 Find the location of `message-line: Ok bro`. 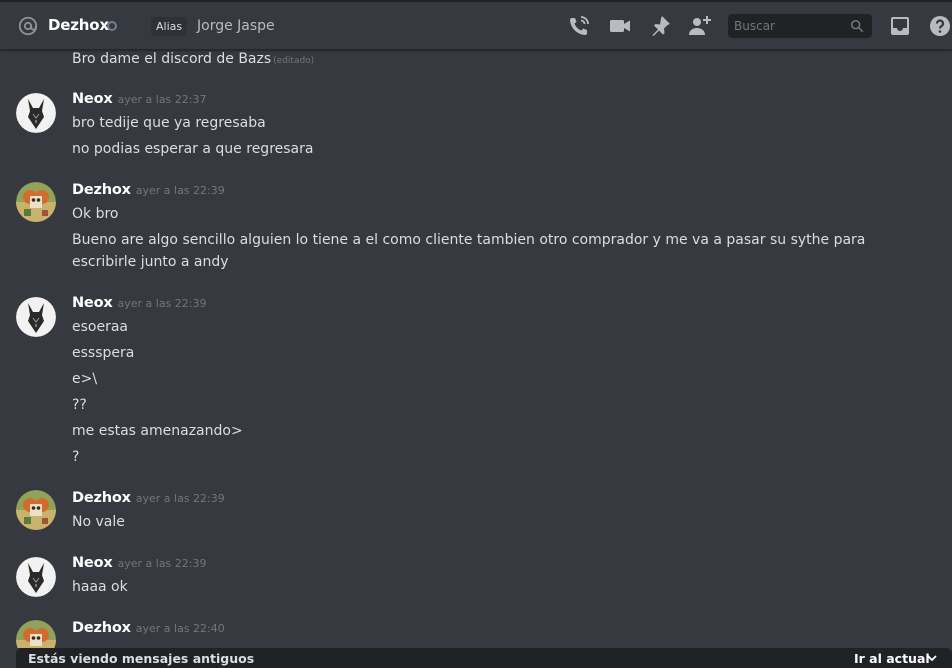

message-line: Ok bro is located at coordinates (95, 214).